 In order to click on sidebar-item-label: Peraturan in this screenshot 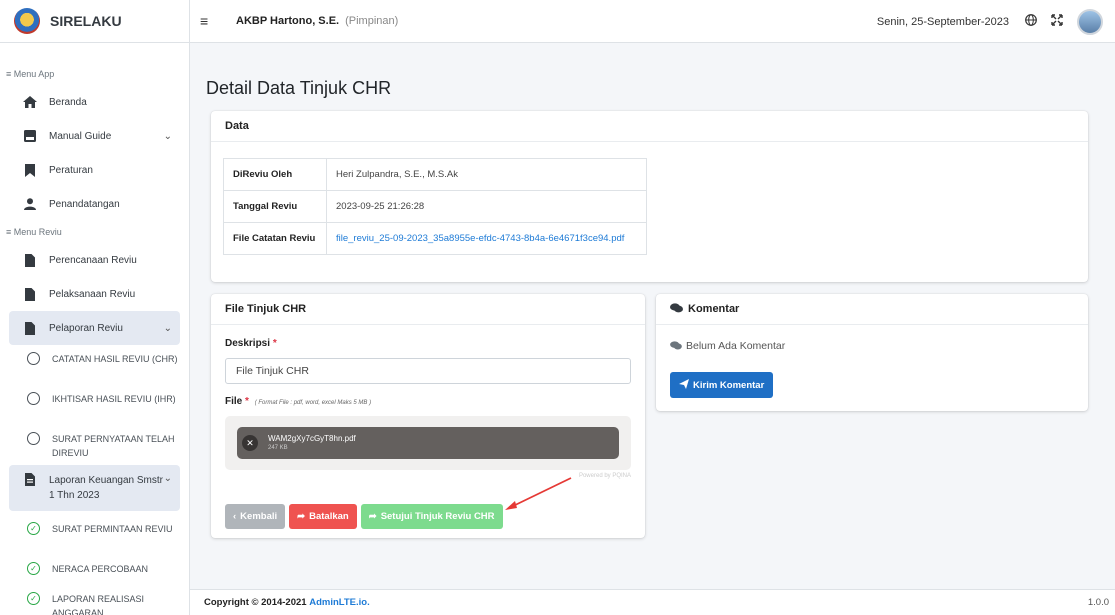, I will do `click(71, 170)`.